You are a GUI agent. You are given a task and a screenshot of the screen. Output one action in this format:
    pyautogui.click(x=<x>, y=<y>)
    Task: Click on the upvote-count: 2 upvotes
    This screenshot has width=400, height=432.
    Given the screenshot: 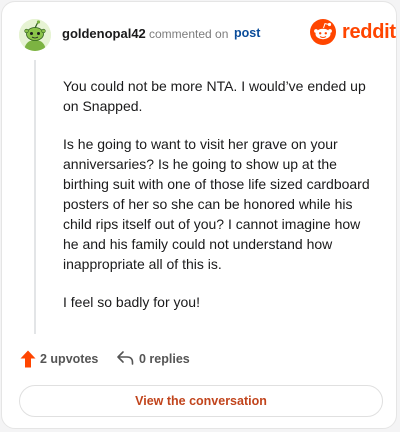 What is the action you would take?
    pyautogui.click(x=69, y=359)
    